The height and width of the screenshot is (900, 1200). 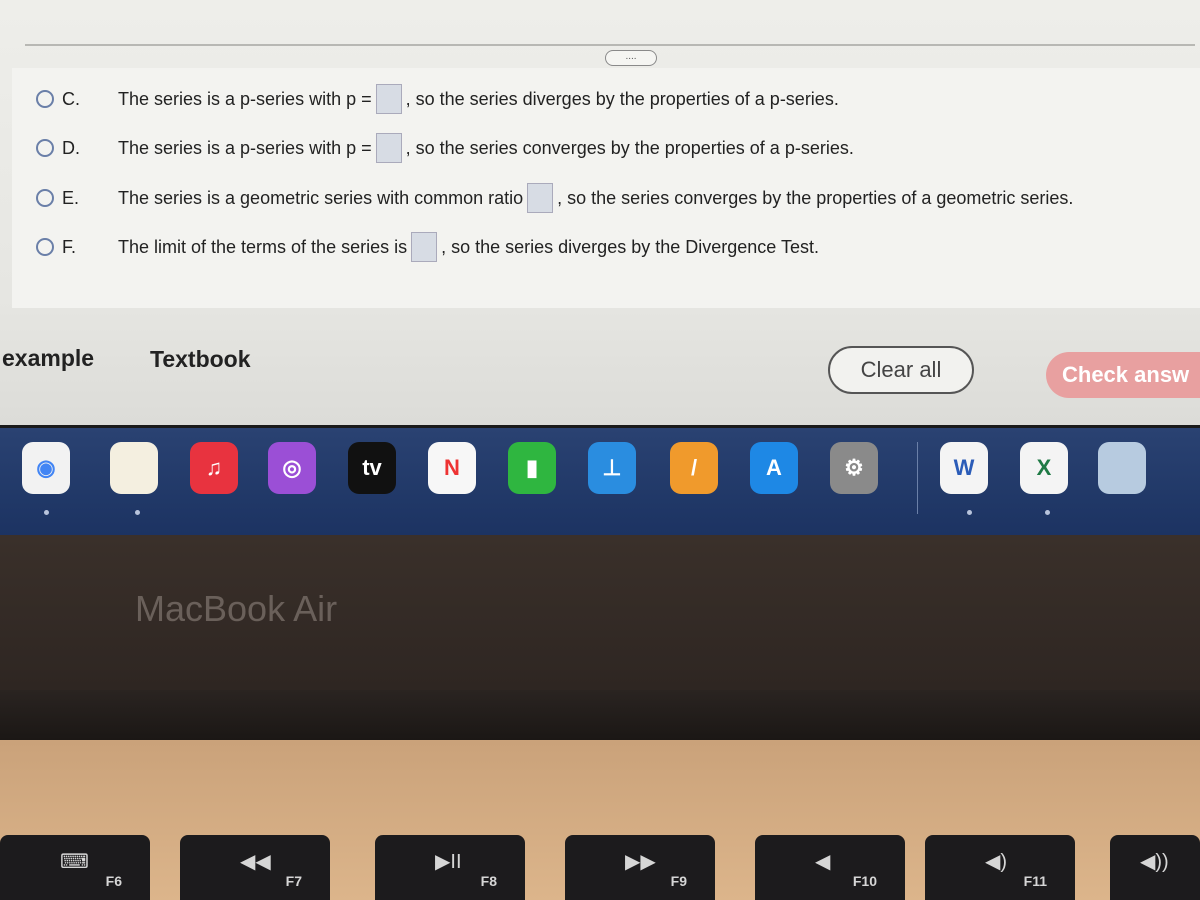 I want to click on key-f10: ◀ F10, so click(x=830, y=867).